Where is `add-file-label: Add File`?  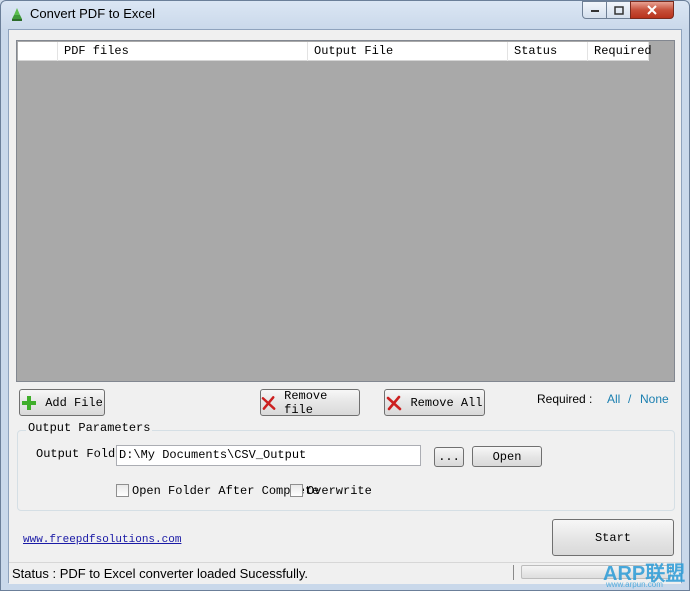
add-file-label: Add File is located at coordinates (74, 402).